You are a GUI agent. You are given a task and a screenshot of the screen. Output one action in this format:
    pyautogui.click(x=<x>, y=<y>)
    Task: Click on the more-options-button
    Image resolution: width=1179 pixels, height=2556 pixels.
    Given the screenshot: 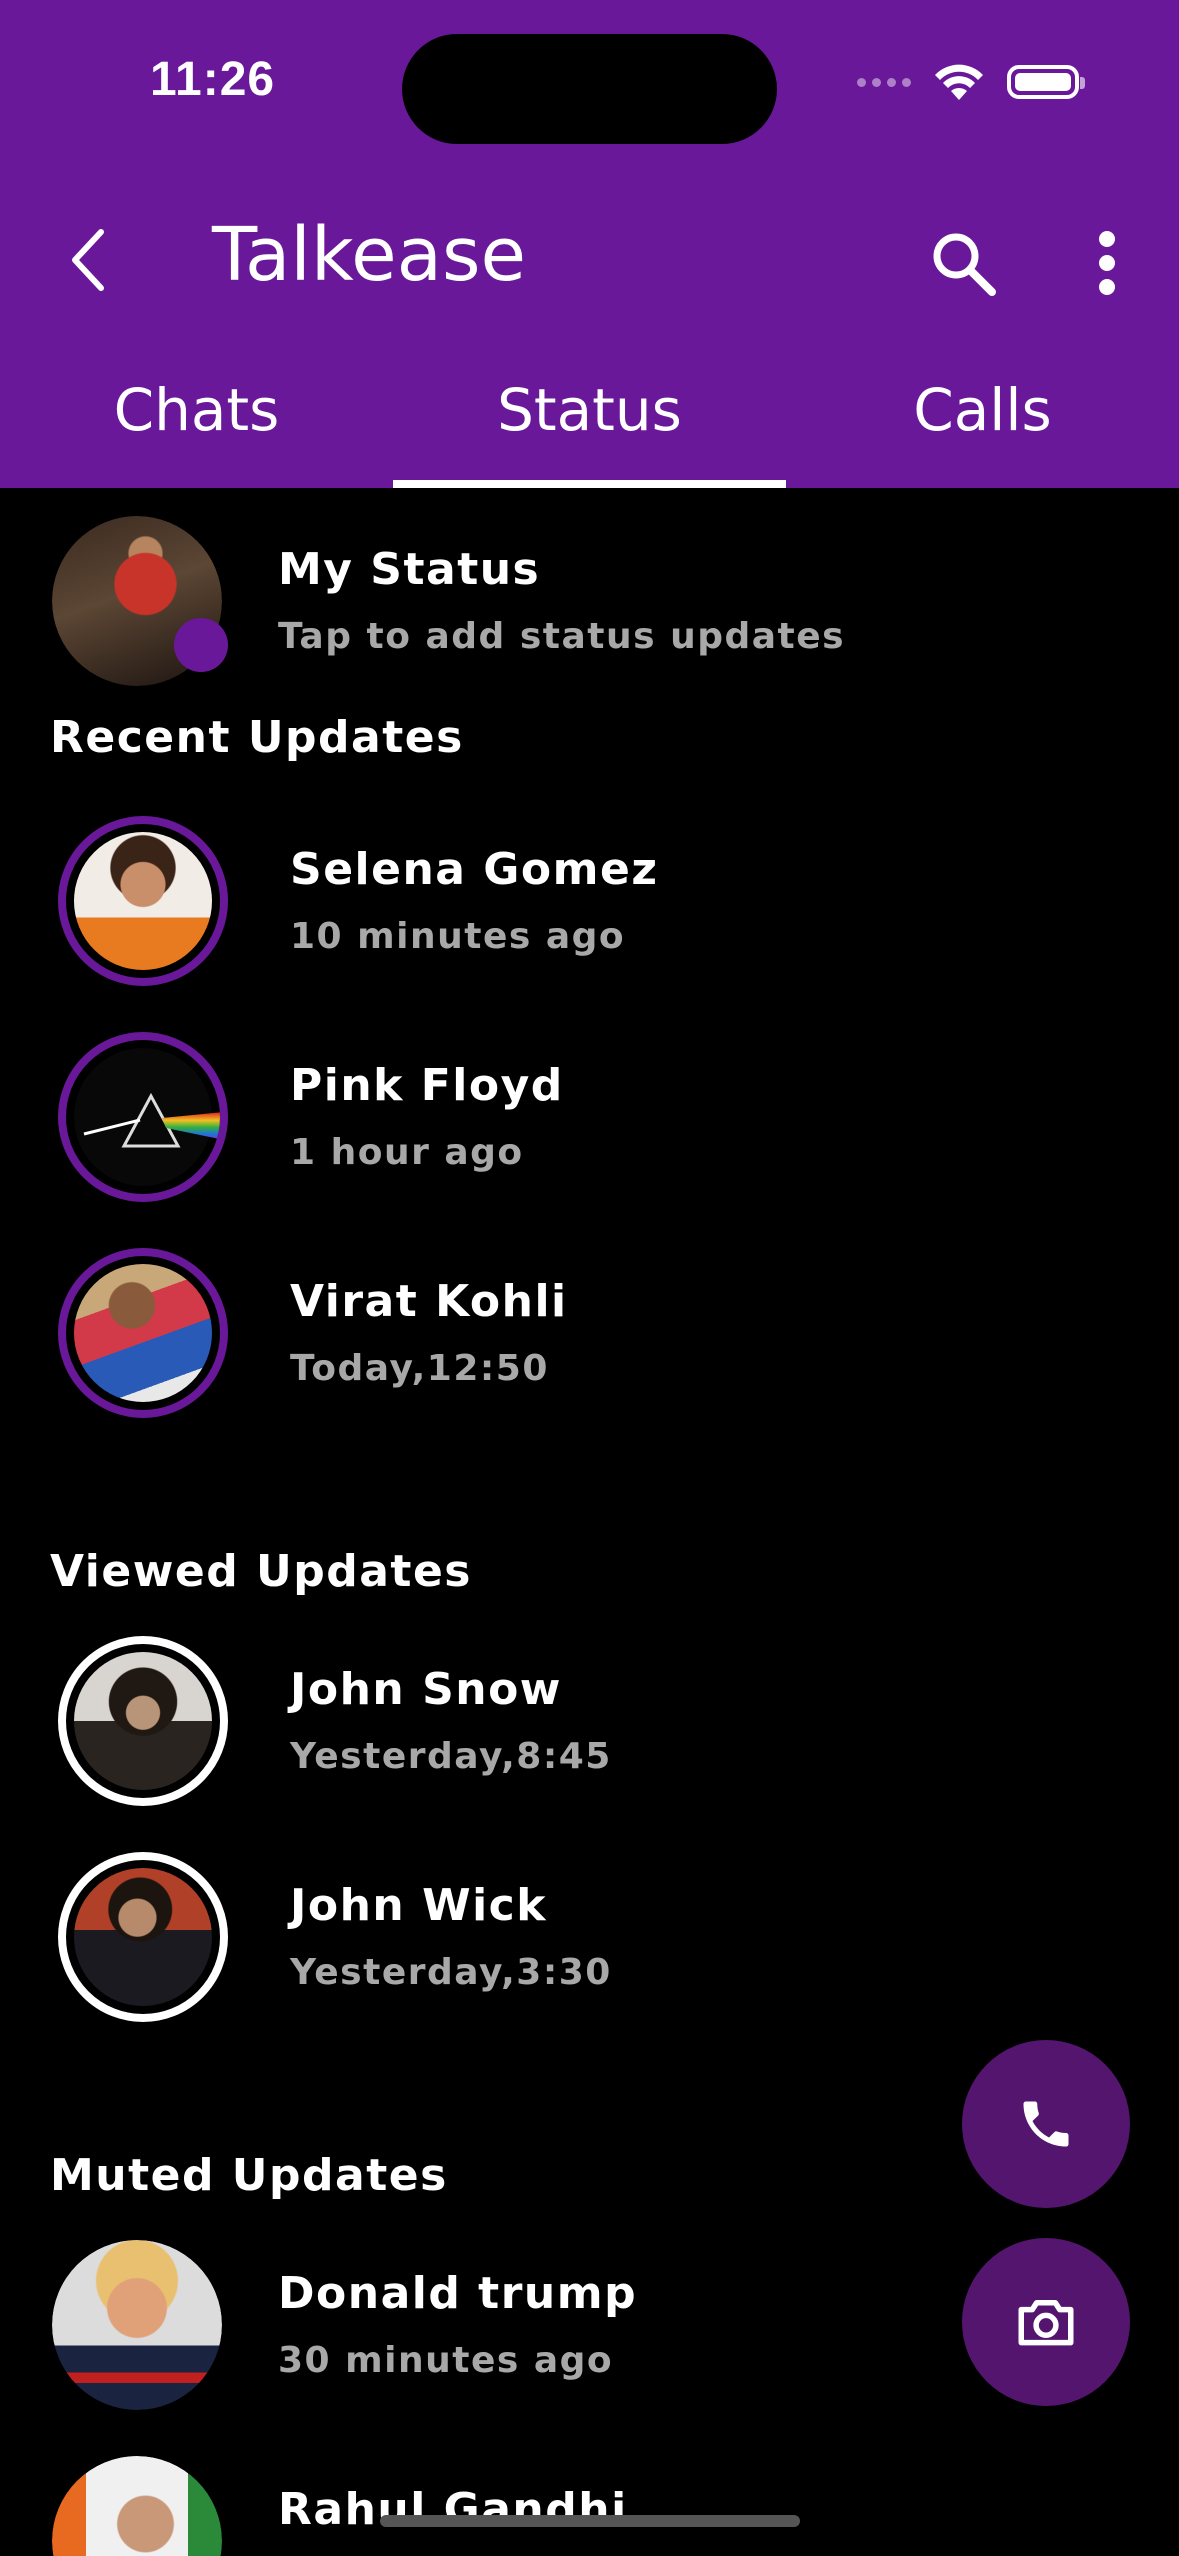 What is the action you would take?
    pyautogui.click(x=1107, y=263)
    